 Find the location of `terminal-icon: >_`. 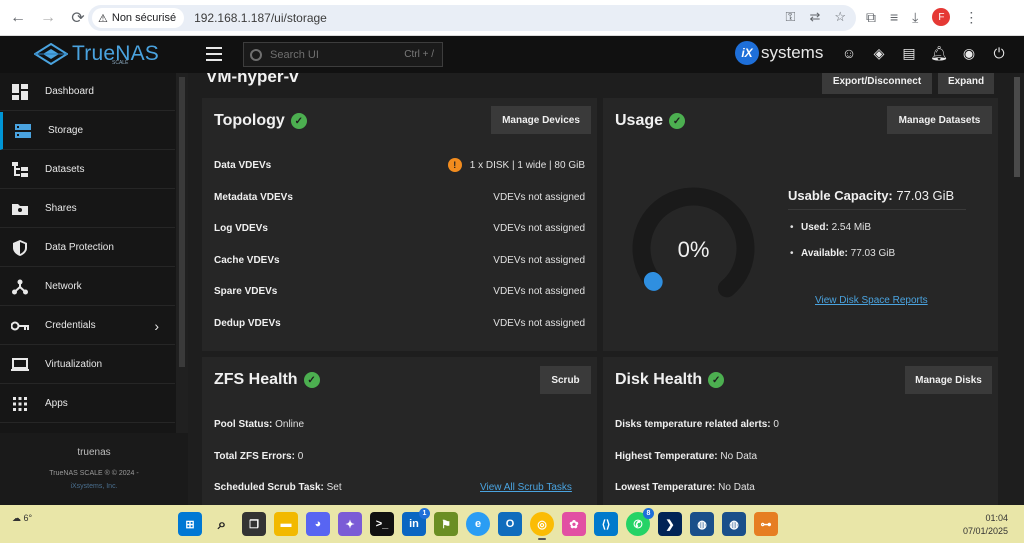

terminal-icon: >_ is located at coordinates (382, 524).